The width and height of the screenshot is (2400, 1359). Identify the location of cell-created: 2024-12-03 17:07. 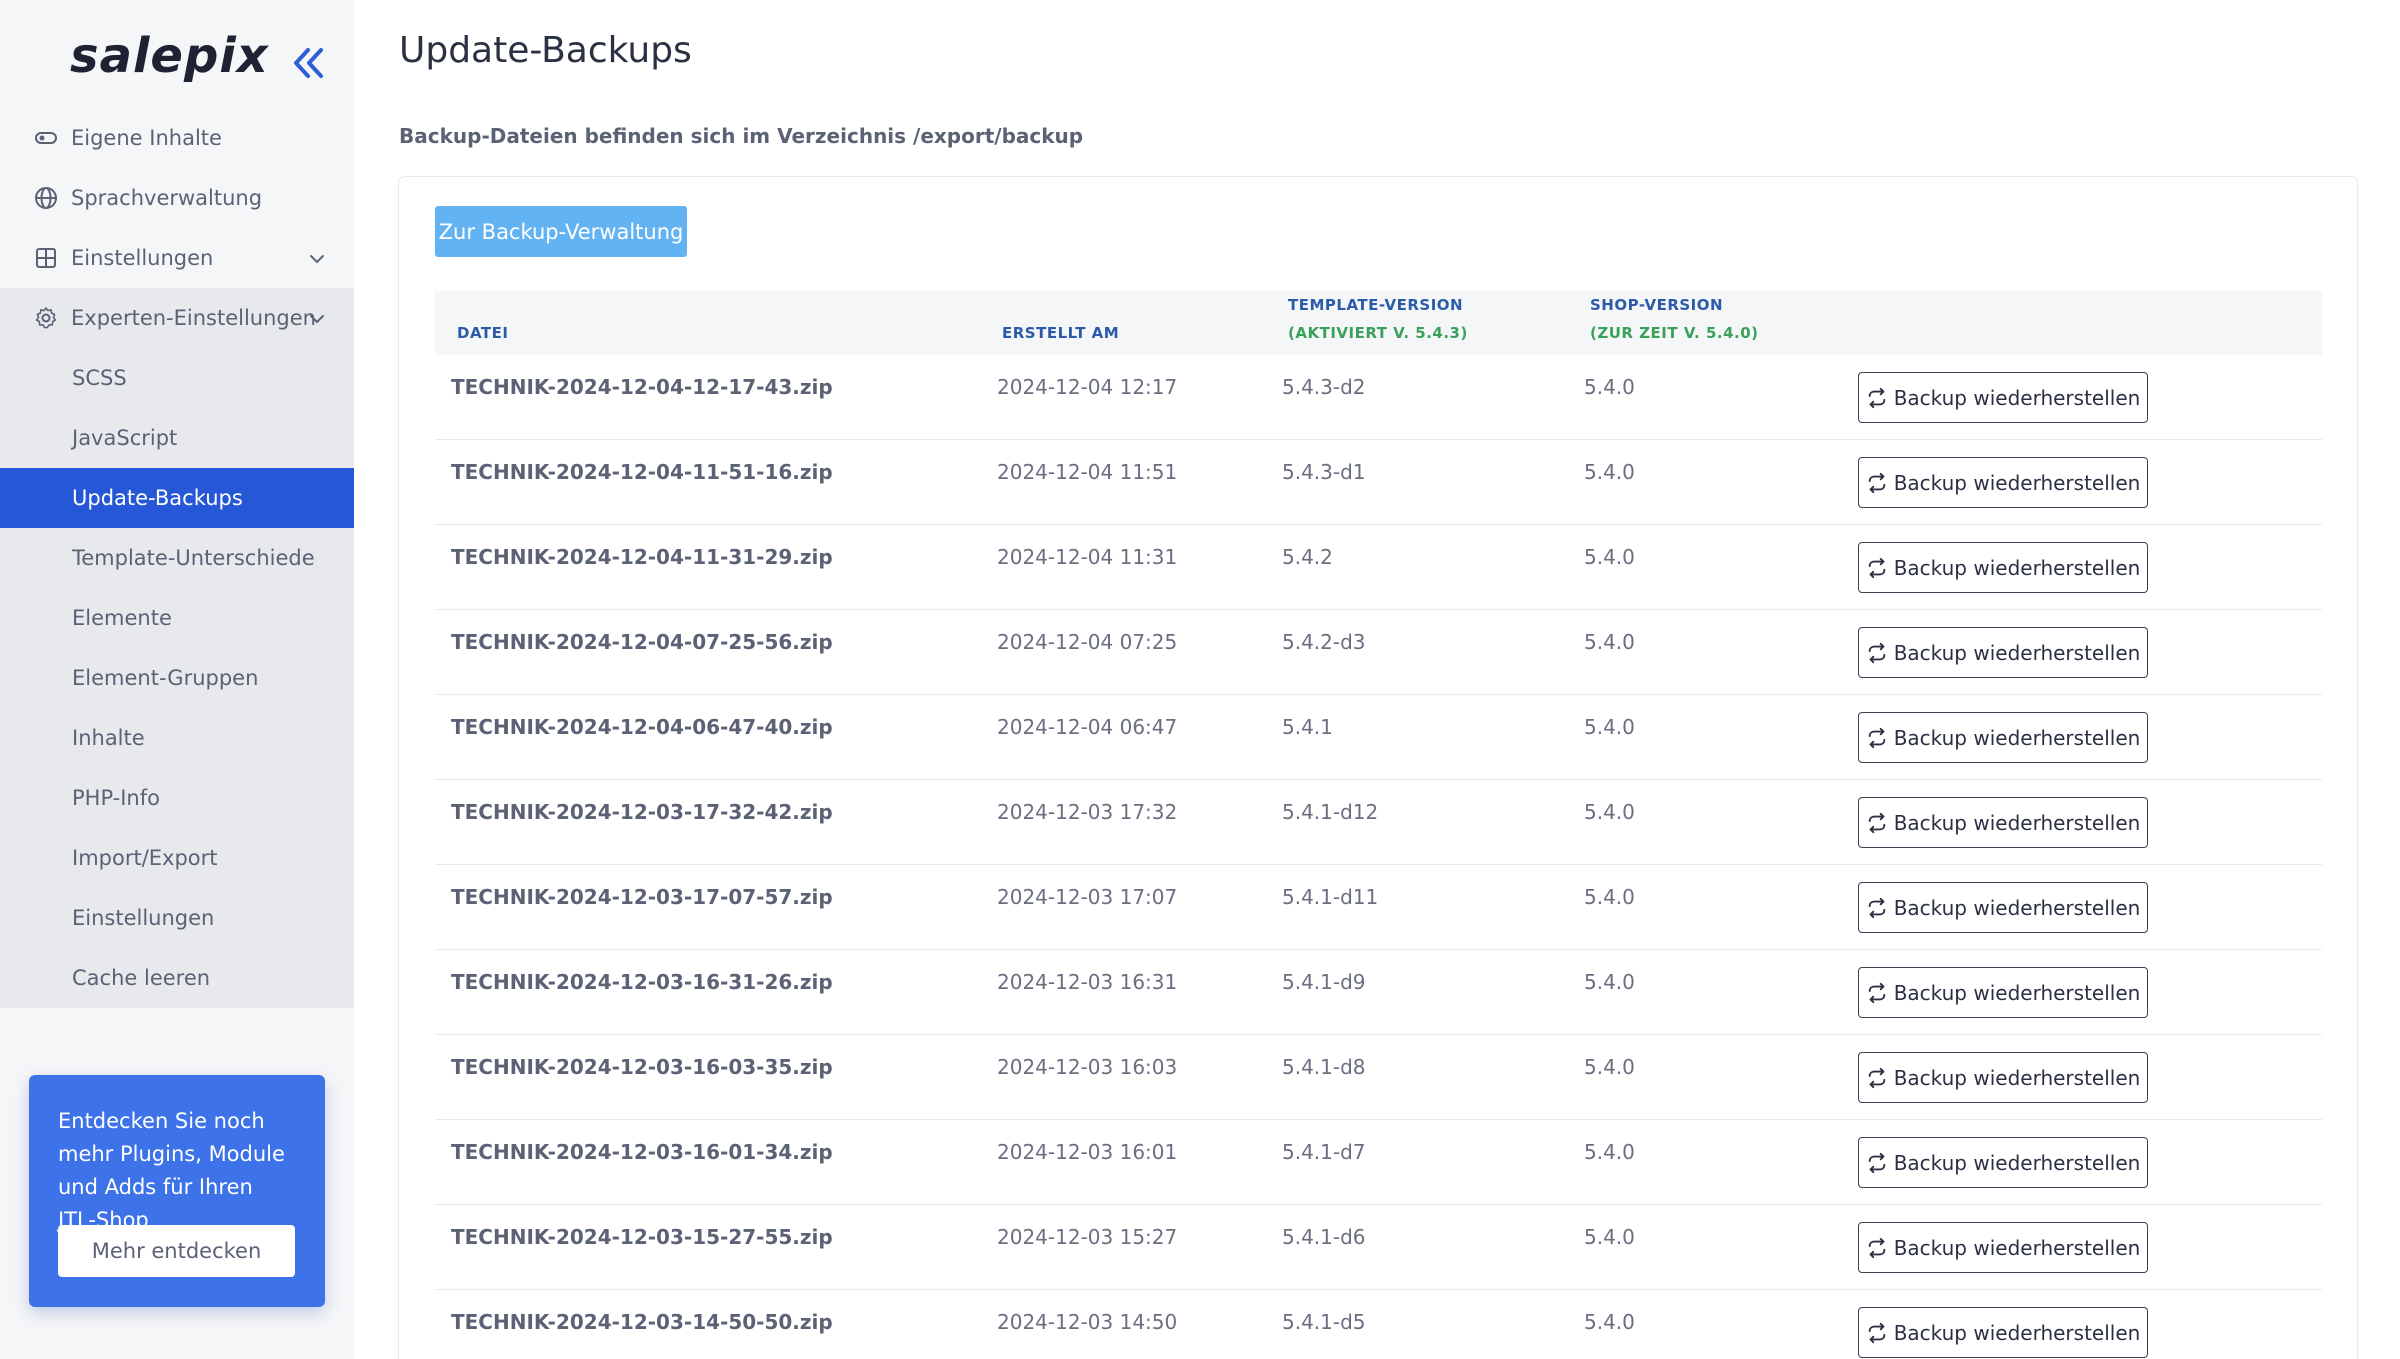
(1087, 897).